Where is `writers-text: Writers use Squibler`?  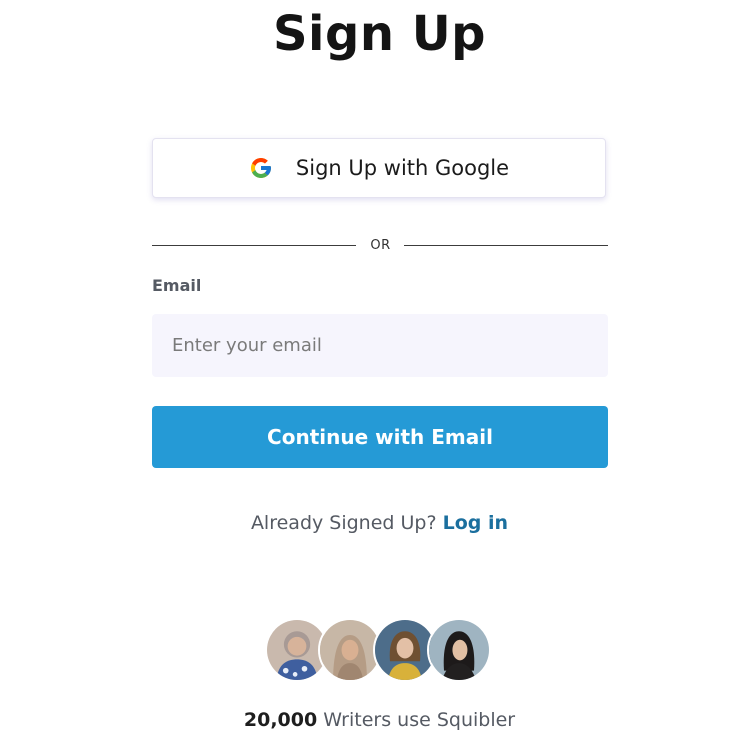 writers-text: Writers use Squibler is located at coordinates (419, 720).